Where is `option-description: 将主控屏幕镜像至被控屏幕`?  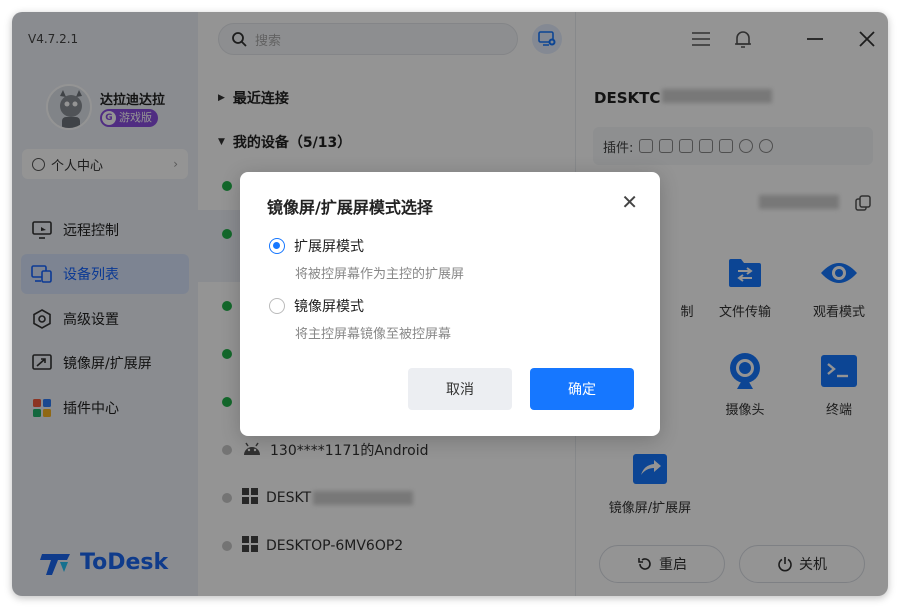 option-description: 将主控屏幕镜像至被控屏幕 is located at coordinates (373, 334).